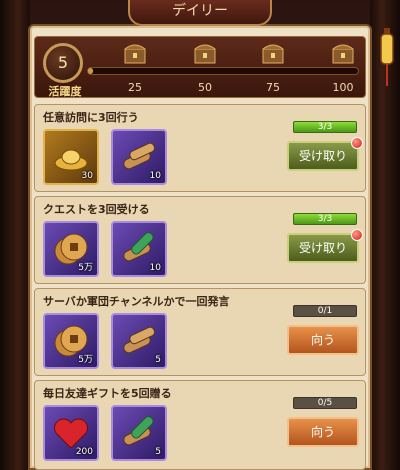 The image size is (400, 470). What do you see at coordinates (205, 69) in the screenshot?
I see `milestone-50: 50` at bounding box center [205, 69].